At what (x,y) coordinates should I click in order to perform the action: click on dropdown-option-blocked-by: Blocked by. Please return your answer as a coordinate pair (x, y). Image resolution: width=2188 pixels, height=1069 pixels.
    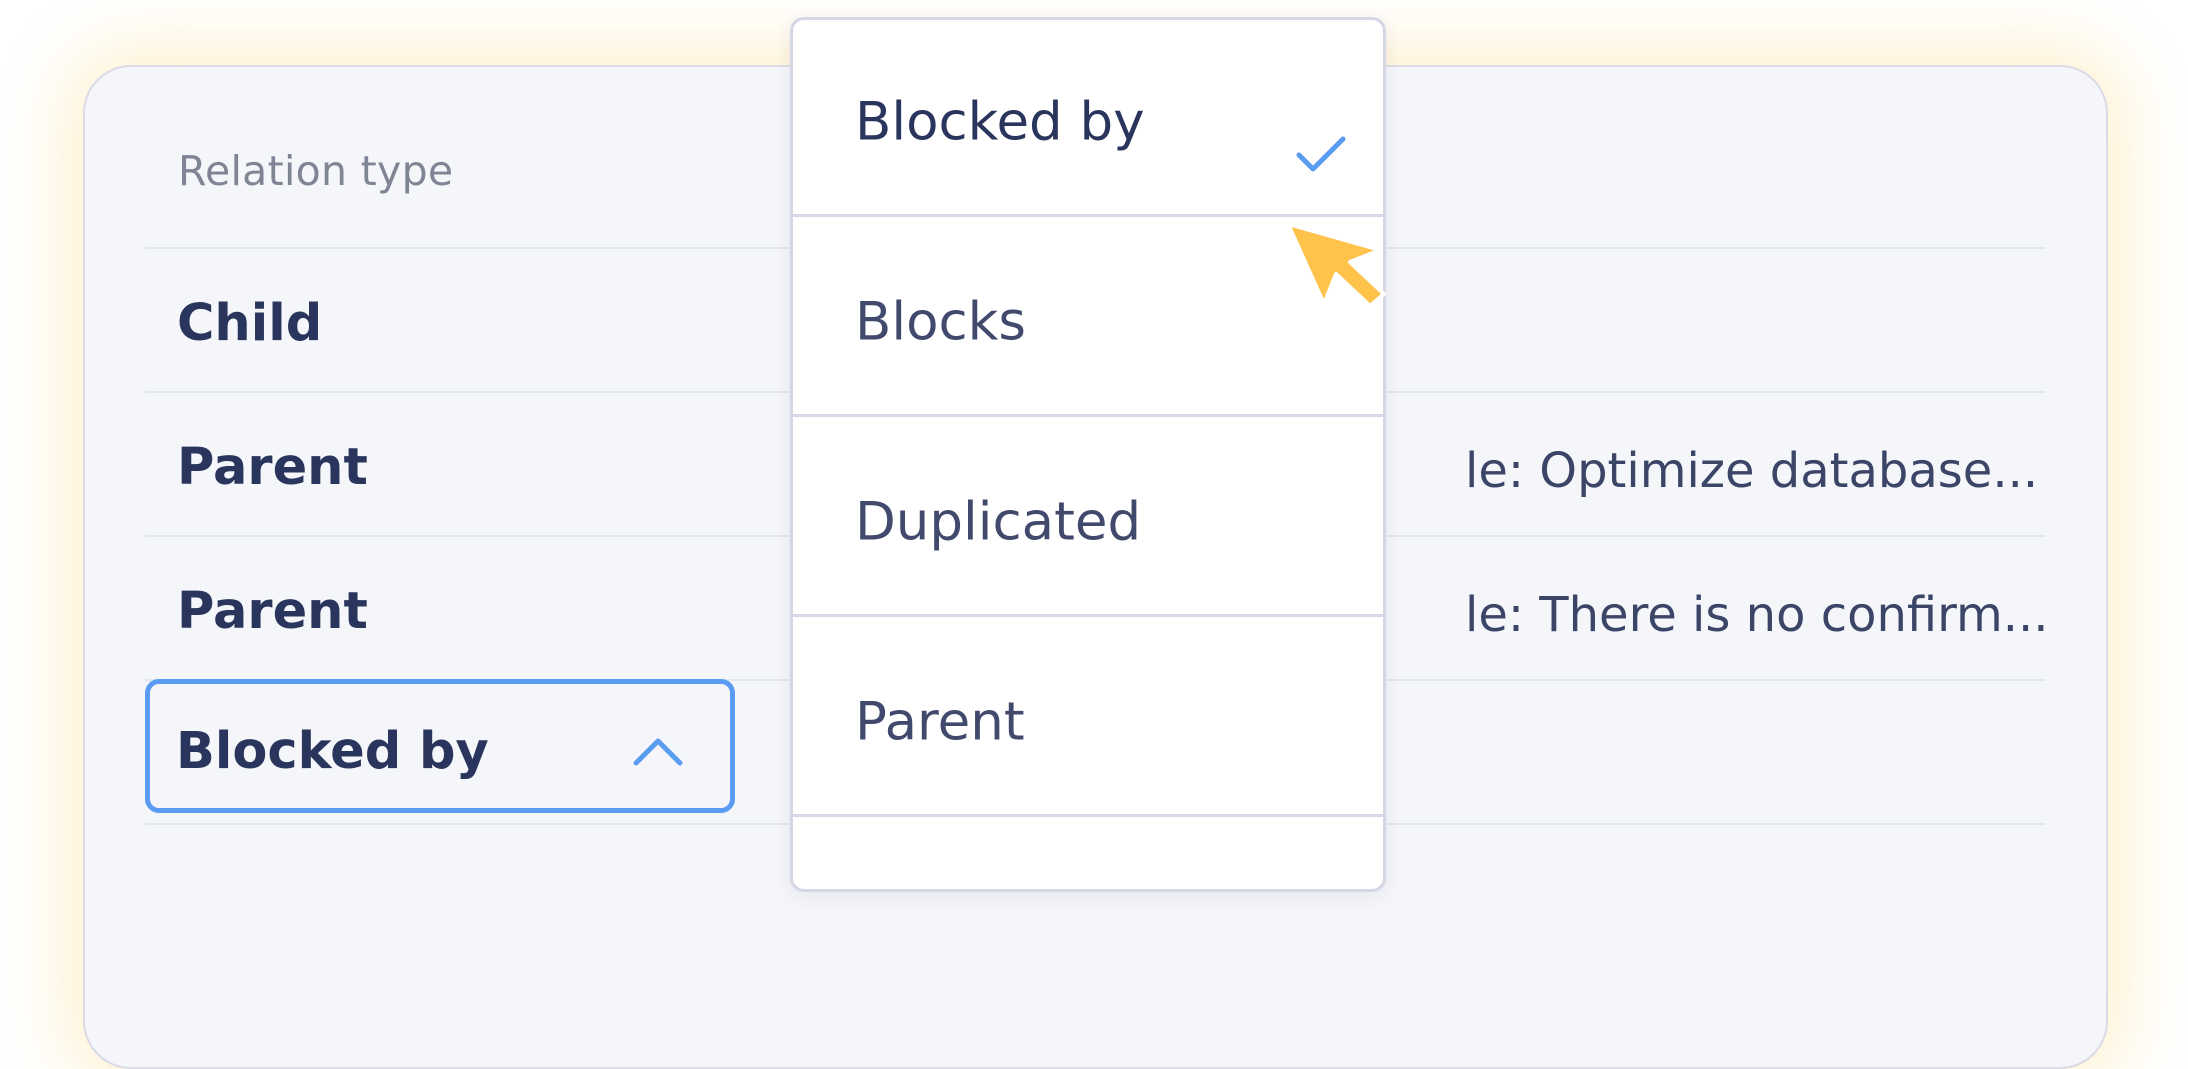
    Looking at the image, I should click on (1088, 118).